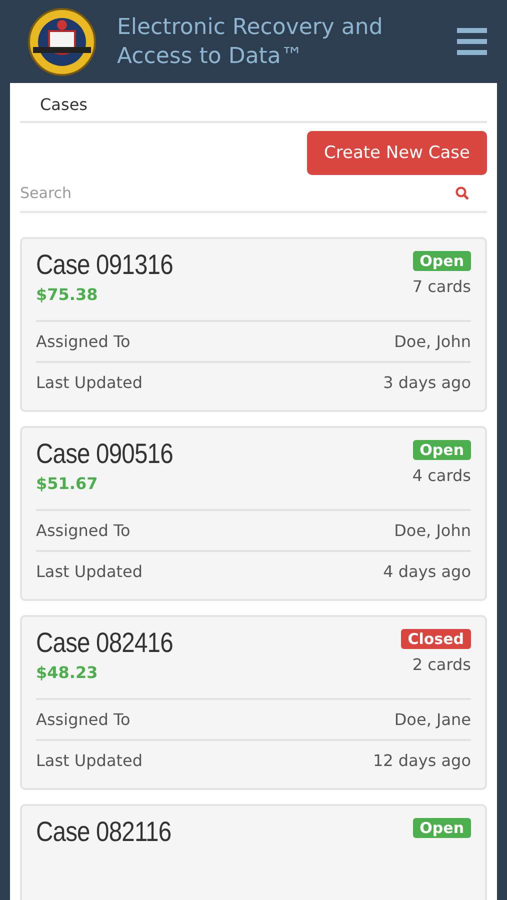 Image resolution: width=507 pixels, height=900 pixels. I want to click on case-title: Case 091316, so click(104, 265).